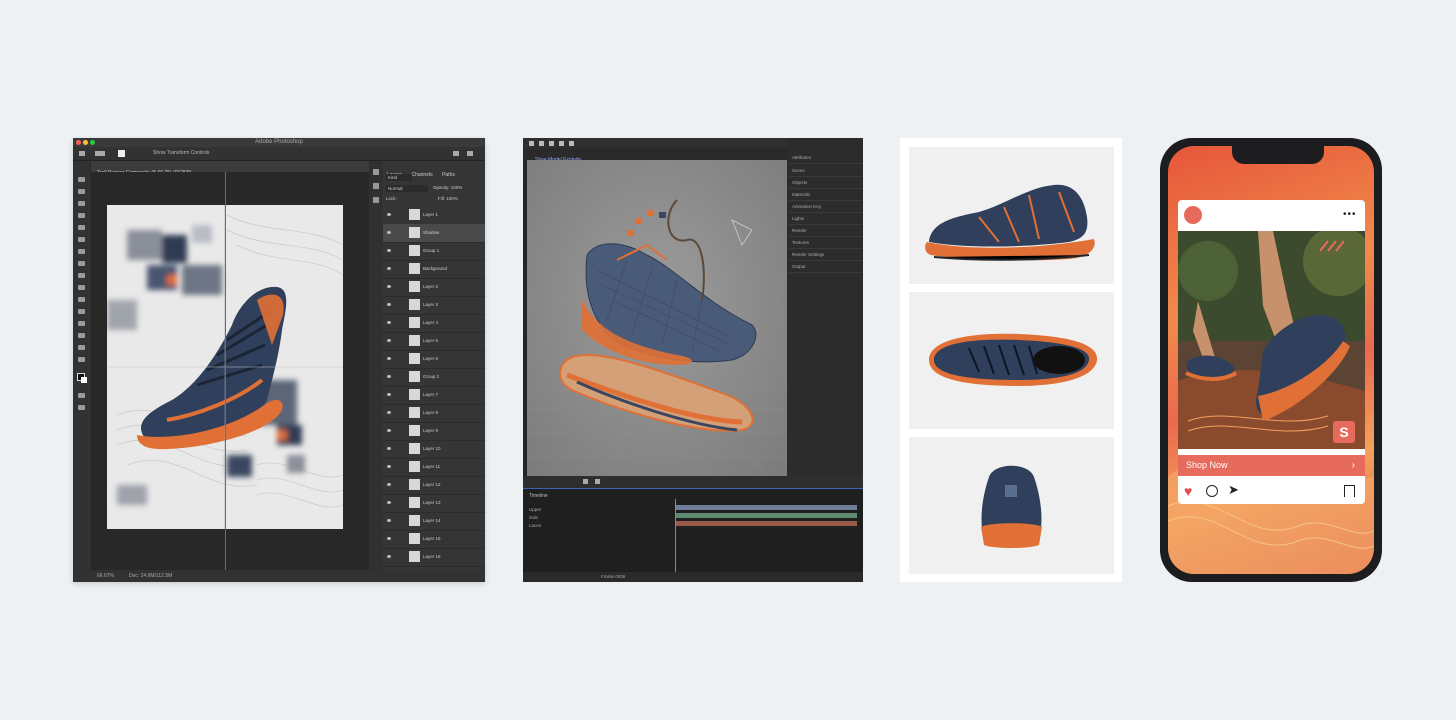 This screenshot has height=720, width=1456. Describe the element at coordinates (1349, 491) in the screenshot. I see `bookmark-icon` at that location.